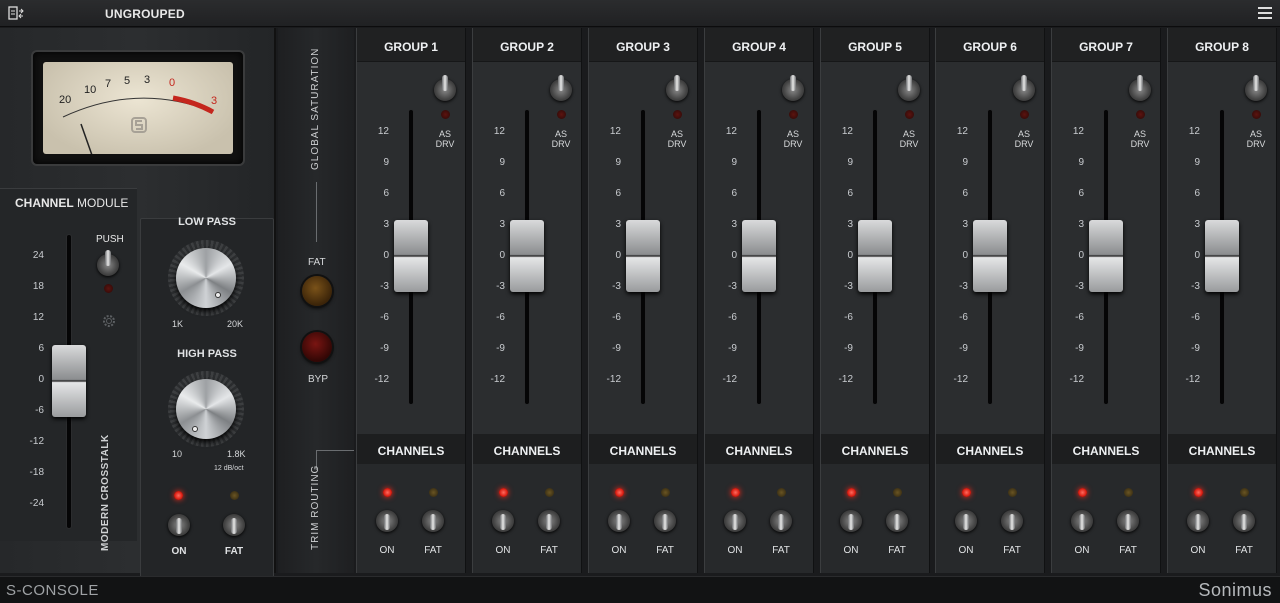 The image size is (1280, 603). Describe the element at coordinates (317, 291) in the screenshot. I see `fat-global-lamp` at that location.